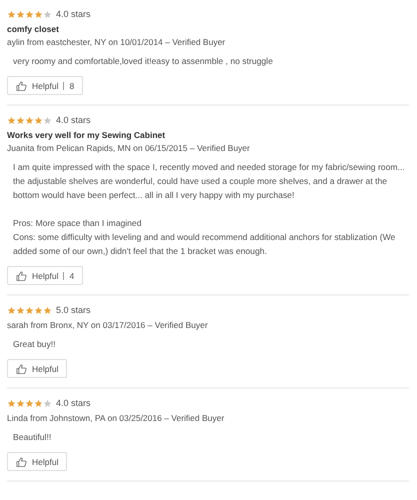 This screenshot has width=417, height=500. What do you see at coordinates (34, 344) in the screenshot?
I see `review-text: Great buy!!` at bounding box center [34, 344].